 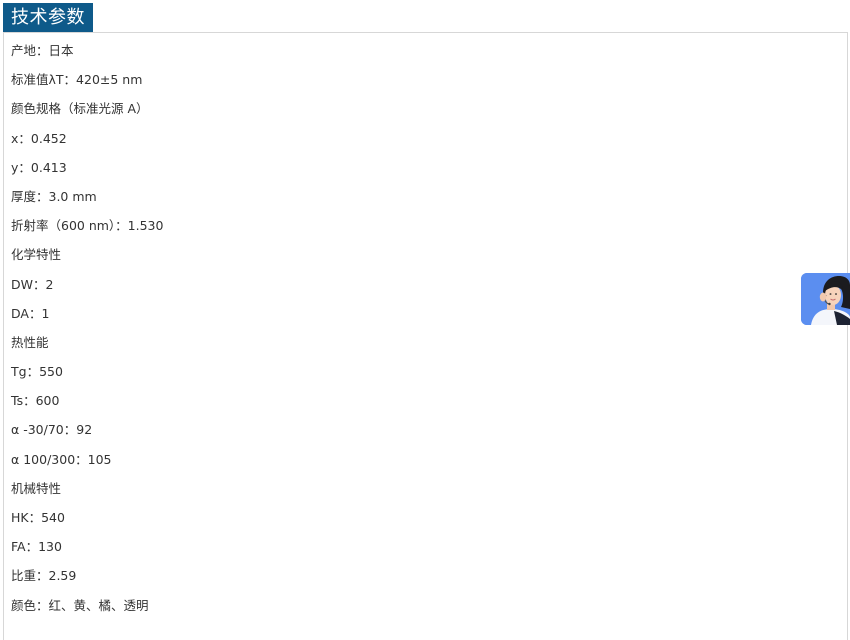 I want to click on spec-ts: Ts：600, so click(x=35, y=401).